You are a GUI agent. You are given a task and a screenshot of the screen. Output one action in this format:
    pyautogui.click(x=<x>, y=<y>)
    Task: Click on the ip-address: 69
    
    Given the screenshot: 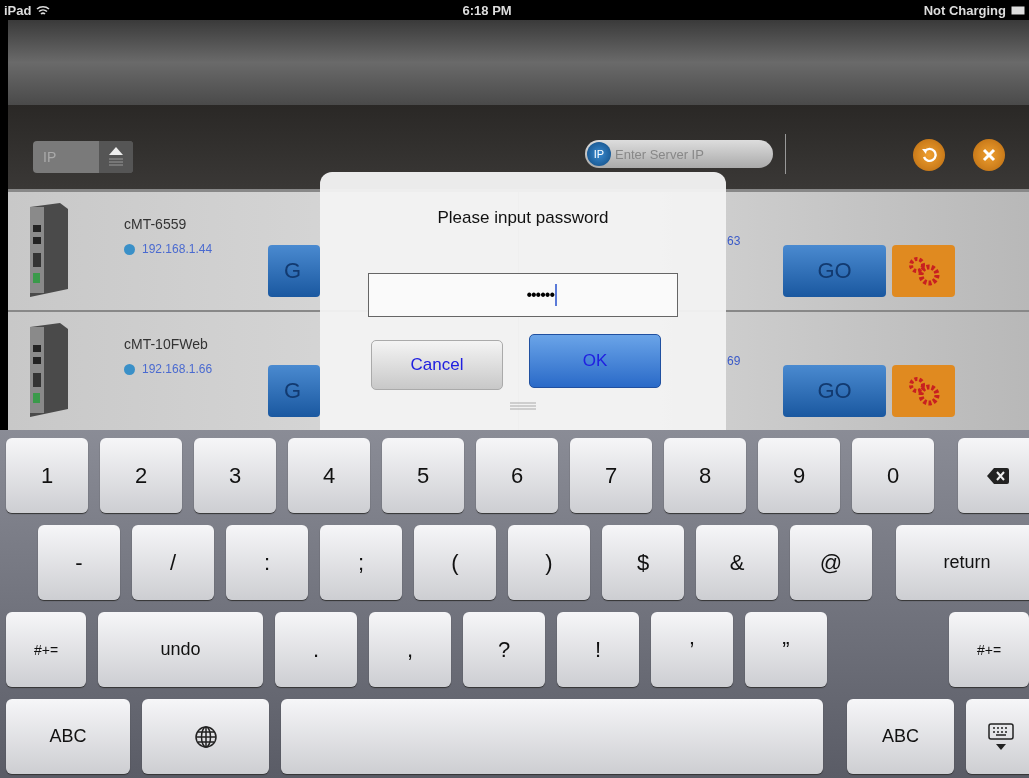 What is the action you would take?
    pyautogui.click(x=734, y=361)
    